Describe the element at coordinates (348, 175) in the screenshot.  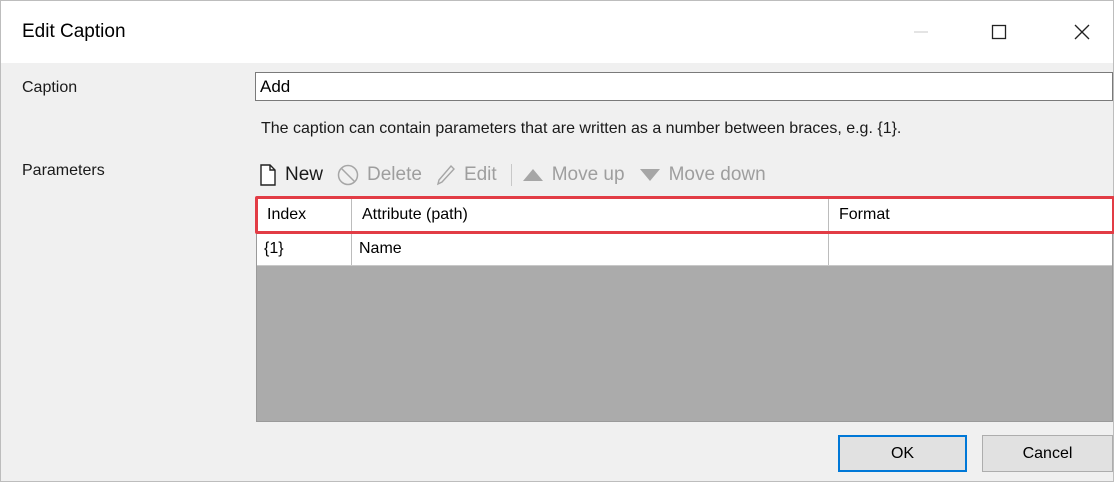
I see `prohibited-icon` at that location.